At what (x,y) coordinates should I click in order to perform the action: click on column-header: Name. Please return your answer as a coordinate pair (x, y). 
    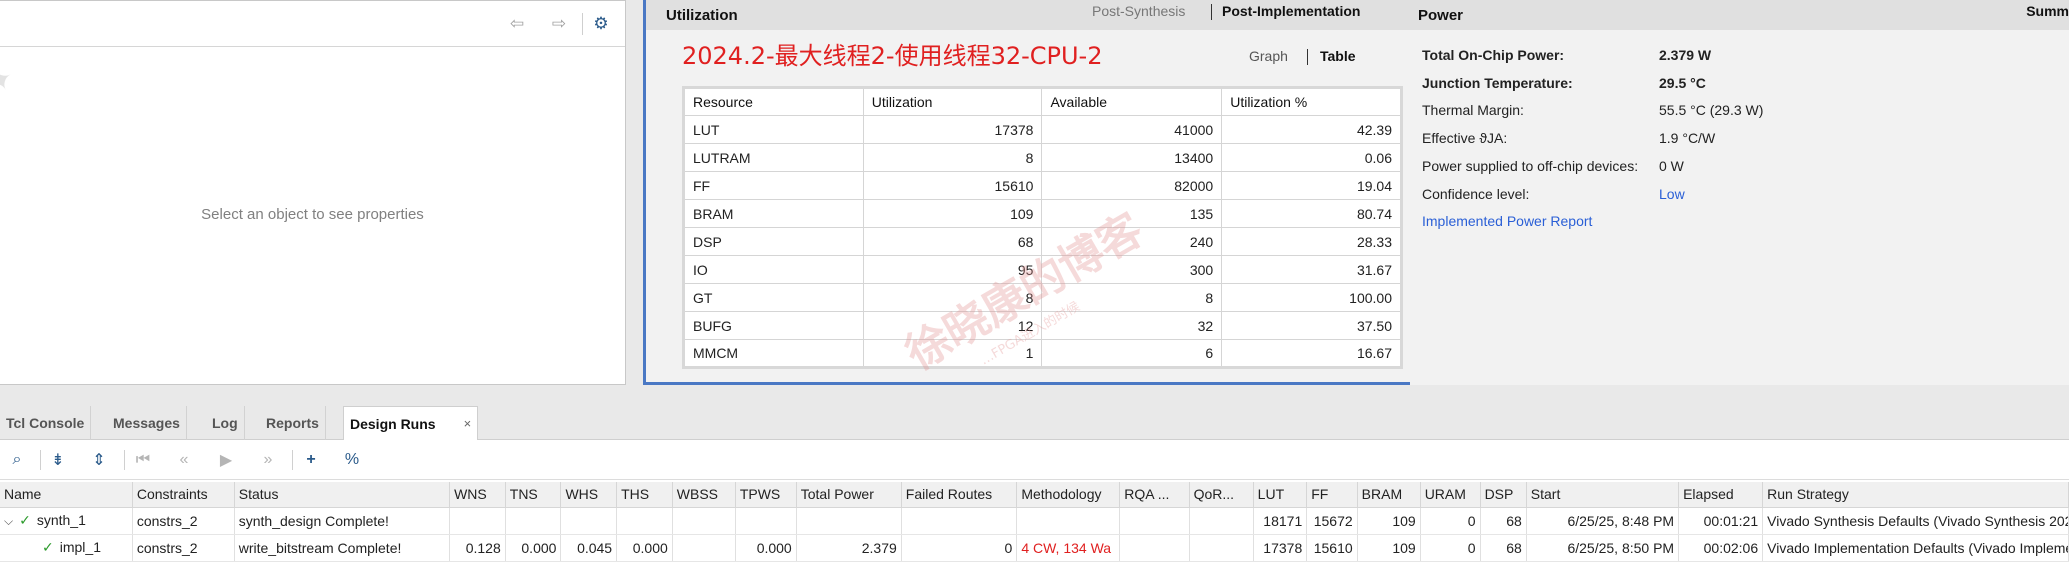
    Looking at the image, I should click on (66, 495).